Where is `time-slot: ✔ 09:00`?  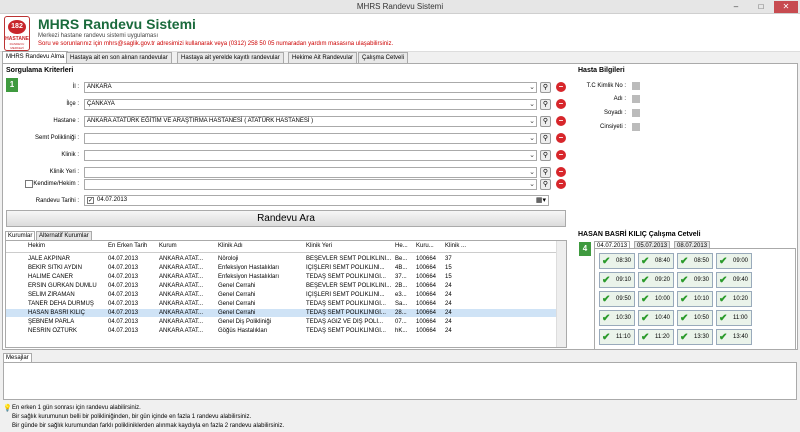 time-slot: ✔ 09:00 is located at coordinates (734, 261).